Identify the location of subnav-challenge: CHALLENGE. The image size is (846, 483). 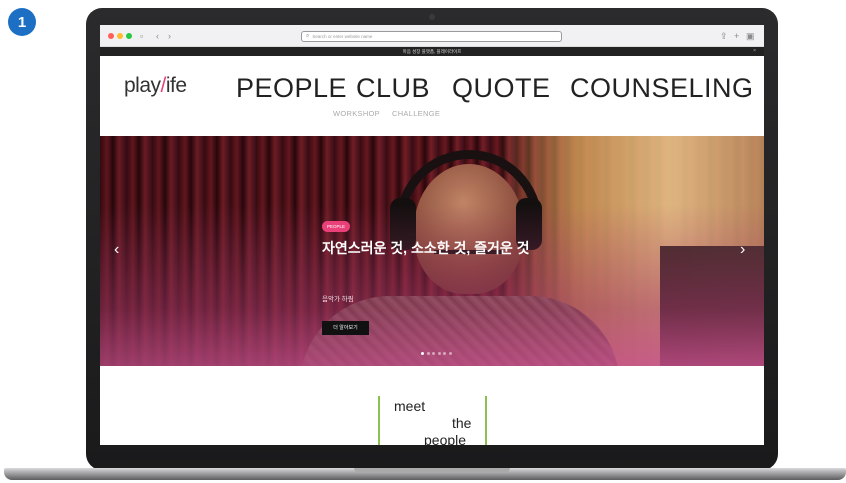
(416, 113).